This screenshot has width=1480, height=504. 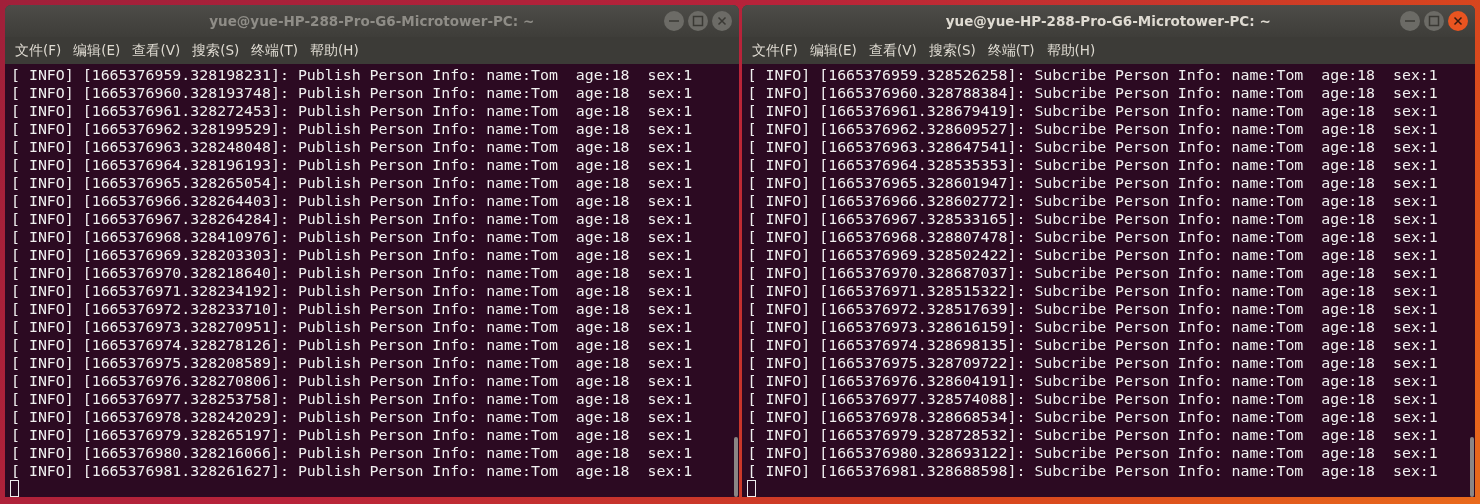 I want to click on log-line: [ INFO] [1665376981.328688598]: Subcribe Person Info: name:Tom age:18 sex:1, so click(x=1092, y=471).